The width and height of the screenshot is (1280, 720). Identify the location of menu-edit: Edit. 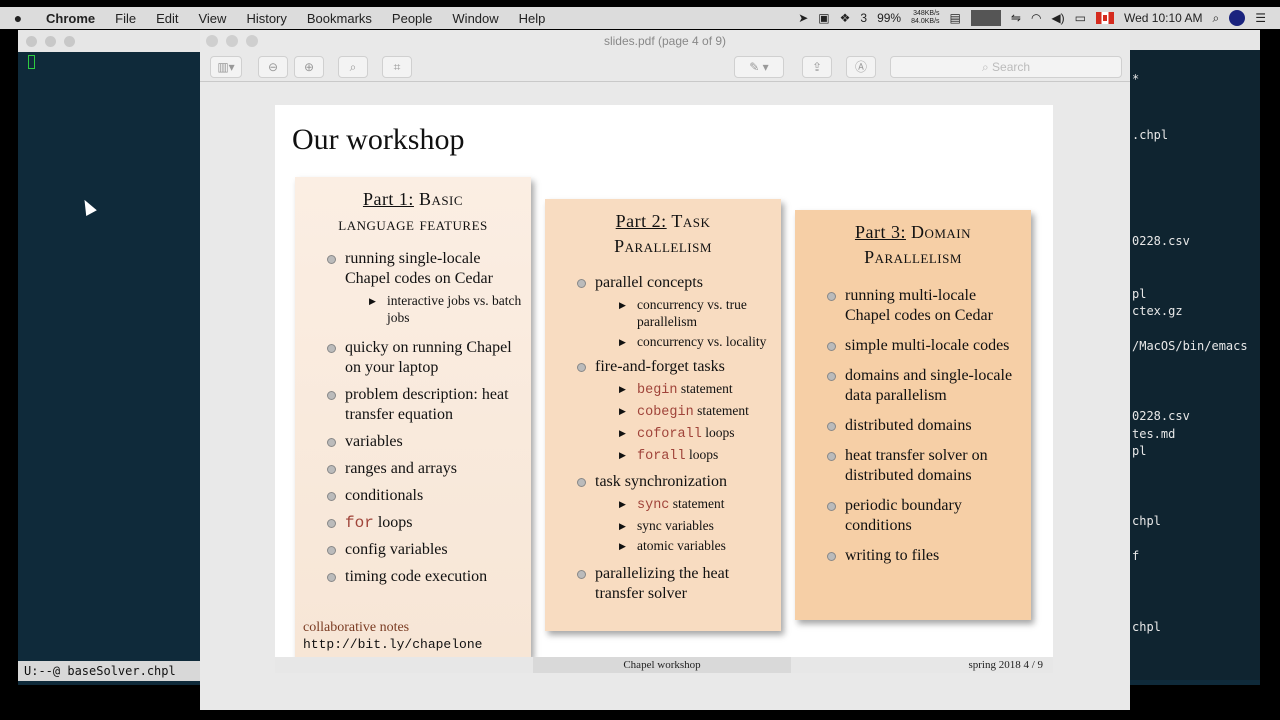
(167, 18).